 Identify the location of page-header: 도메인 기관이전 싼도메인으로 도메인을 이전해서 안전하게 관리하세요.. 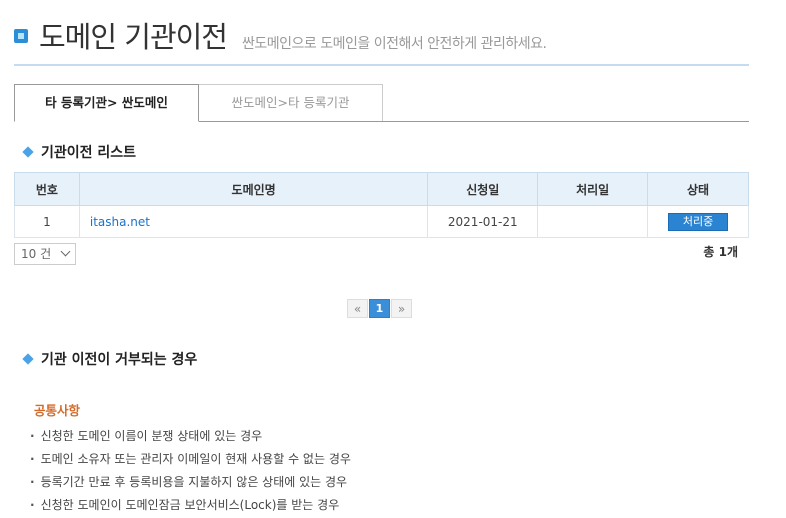
(381, 40).